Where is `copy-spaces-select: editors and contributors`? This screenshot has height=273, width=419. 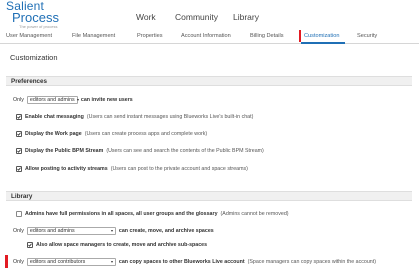
copy-spaces-select: editors and contributors is located at coordinates (71, 261).